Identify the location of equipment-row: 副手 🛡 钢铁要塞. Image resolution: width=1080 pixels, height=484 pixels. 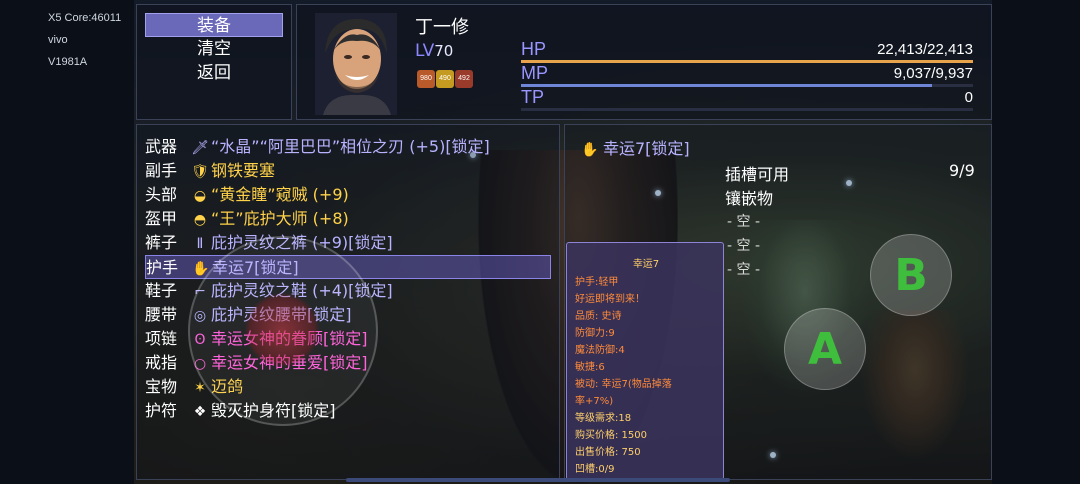
(348, 171).